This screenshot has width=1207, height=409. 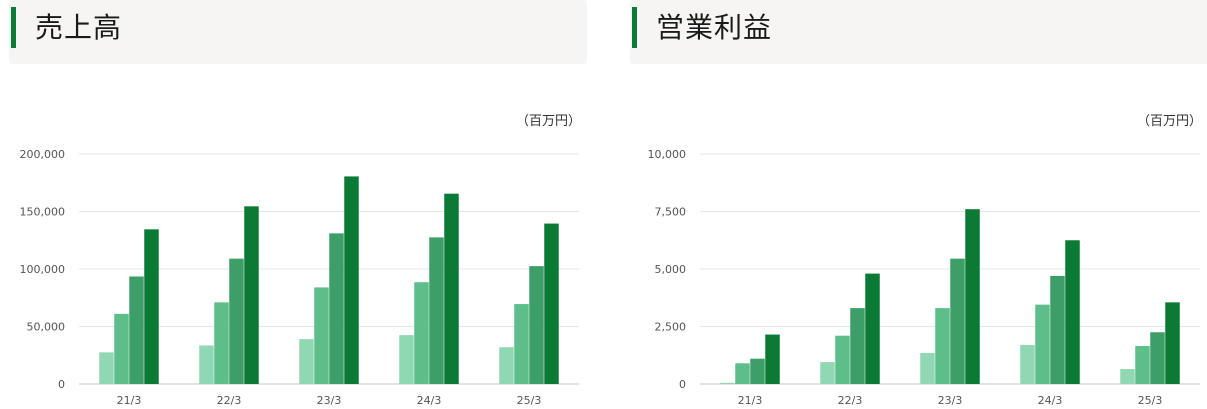 What do you see at coordinates (43, 269) in the screenshot?
I see `y-tick-label: 100,000` at bounding box center [43, 269].